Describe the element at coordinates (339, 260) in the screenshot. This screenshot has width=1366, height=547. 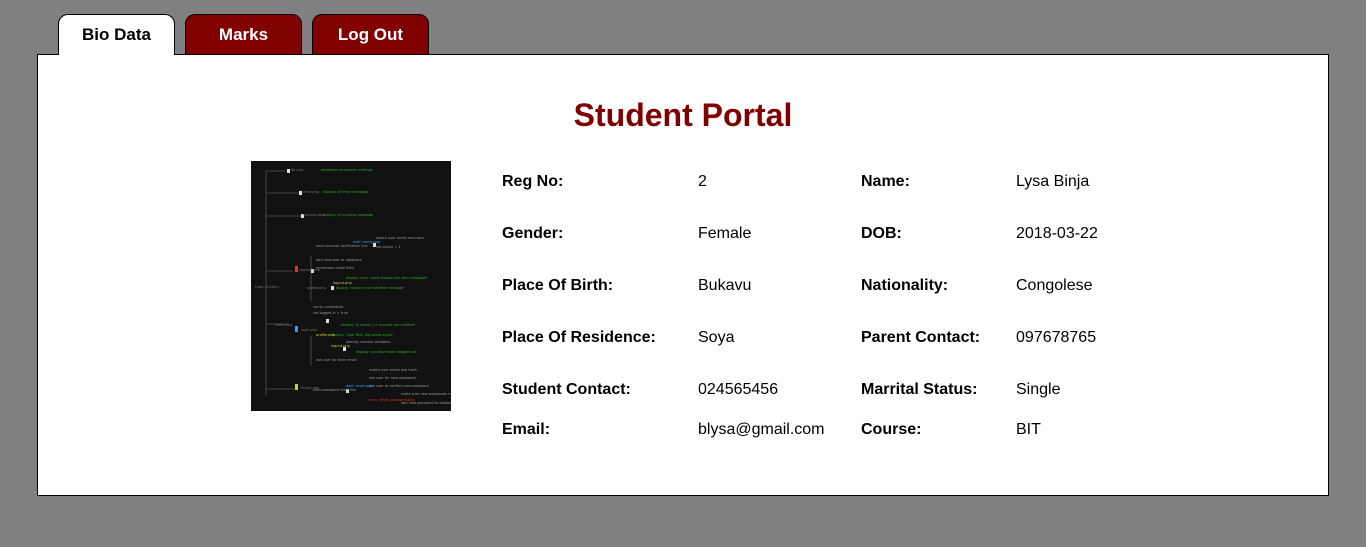
I see `svg-text: add new user to database` at that location.